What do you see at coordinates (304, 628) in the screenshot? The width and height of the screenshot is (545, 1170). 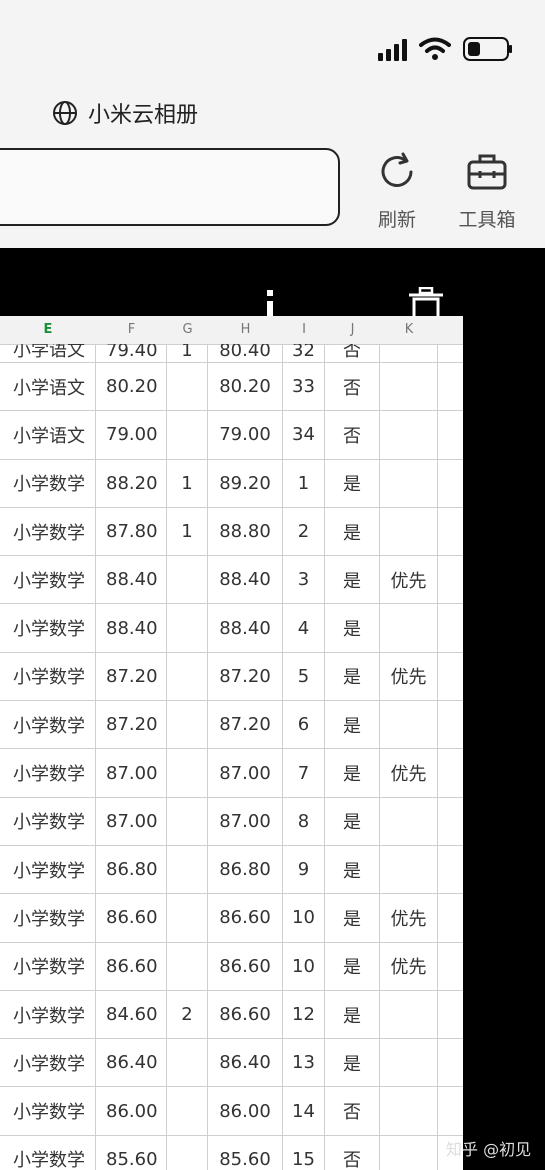 I see `cell-i: 4` at bounding box center [304, 628].